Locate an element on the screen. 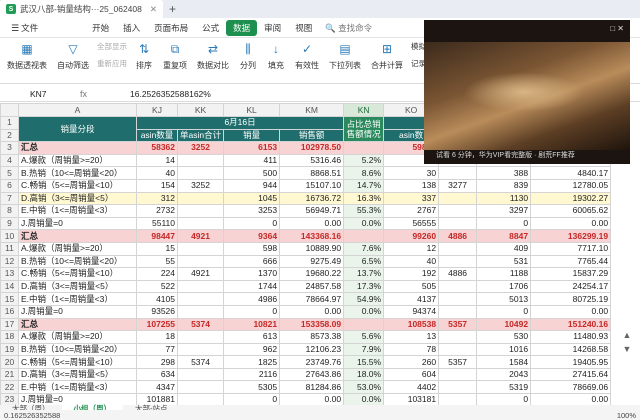 Image resolution: width=640 pixels, height=420 pixels. data-cell: 4986 is located at coordinates (252, 299).